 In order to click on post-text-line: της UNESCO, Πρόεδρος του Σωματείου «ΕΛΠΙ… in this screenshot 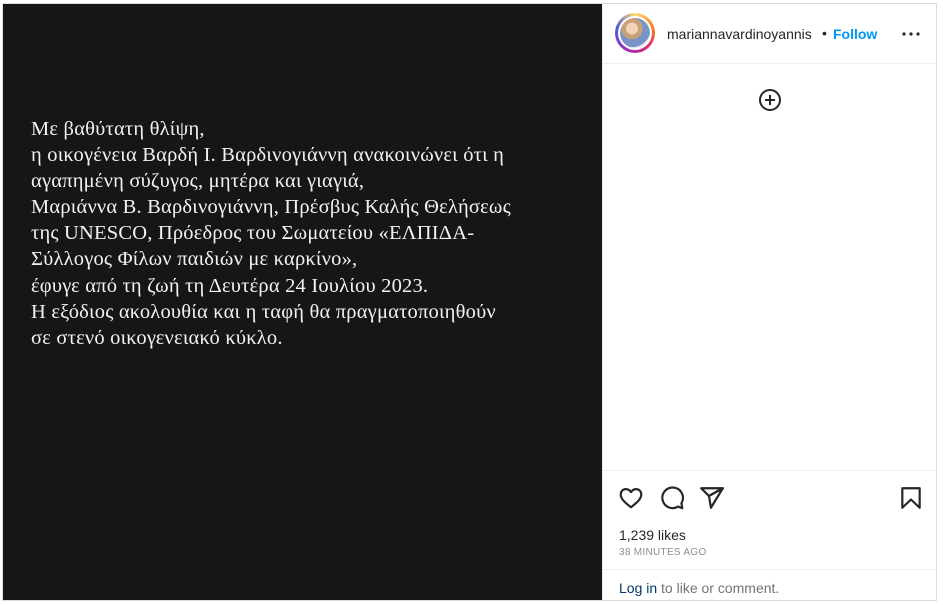, I will do `click(253, 233)`.